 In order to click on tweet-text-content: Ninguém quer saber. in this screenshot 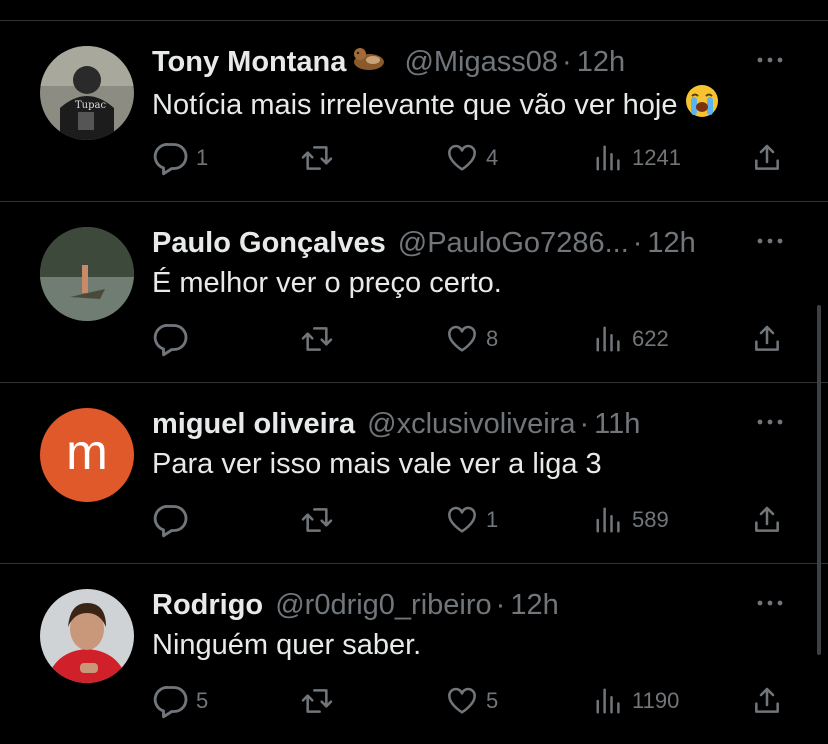, I will do `click(287, 645)`.